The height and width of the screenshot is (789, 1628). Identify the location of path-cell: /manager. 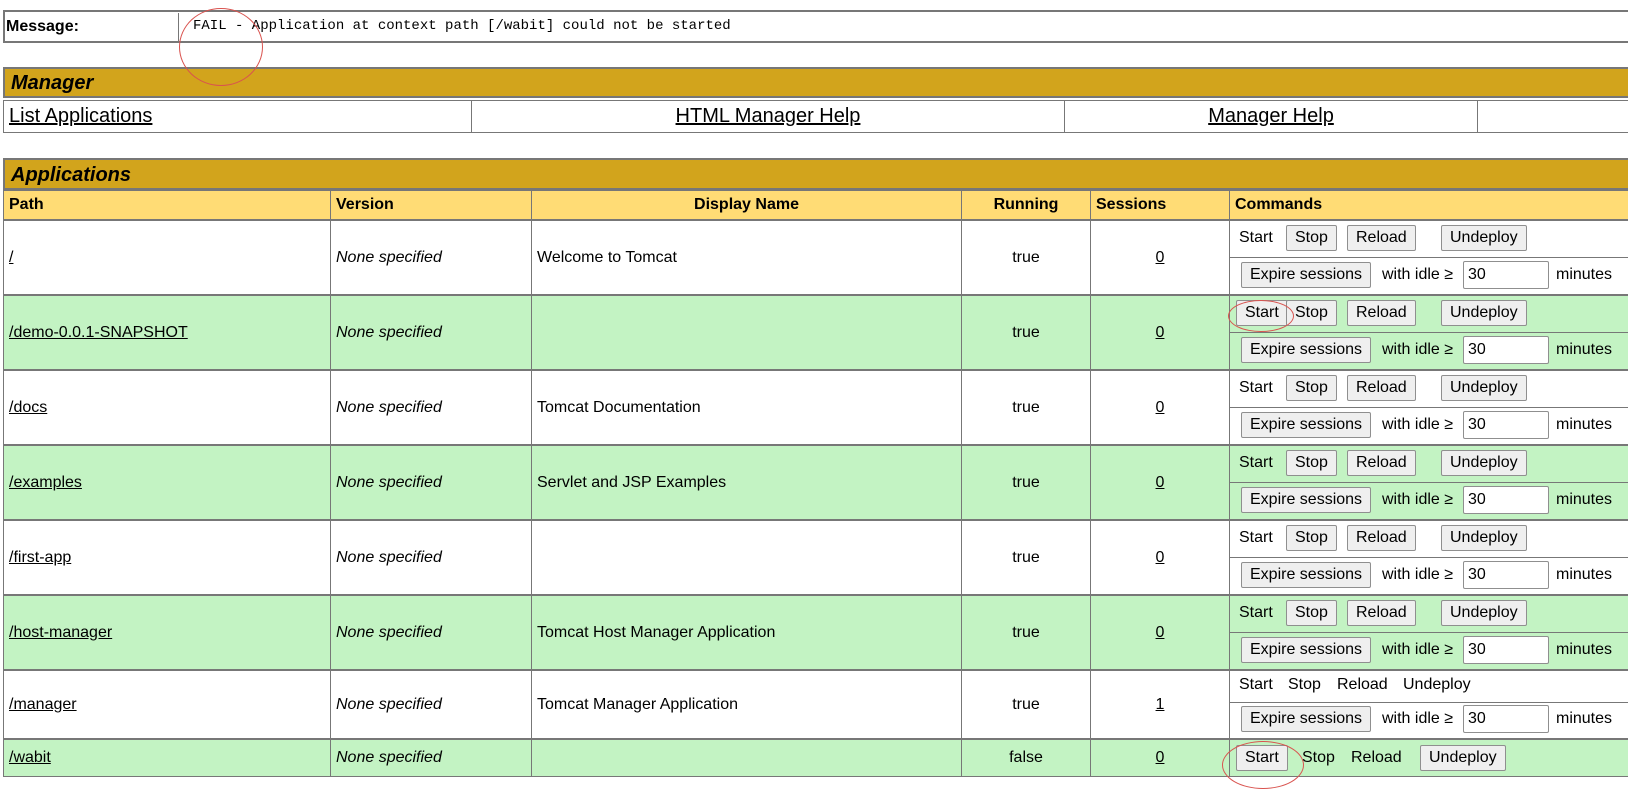
(167, 704).